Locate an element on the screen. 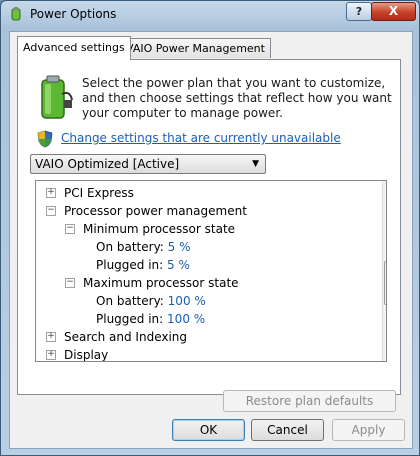  ok-button: OK is located at coordinates (208, 430).